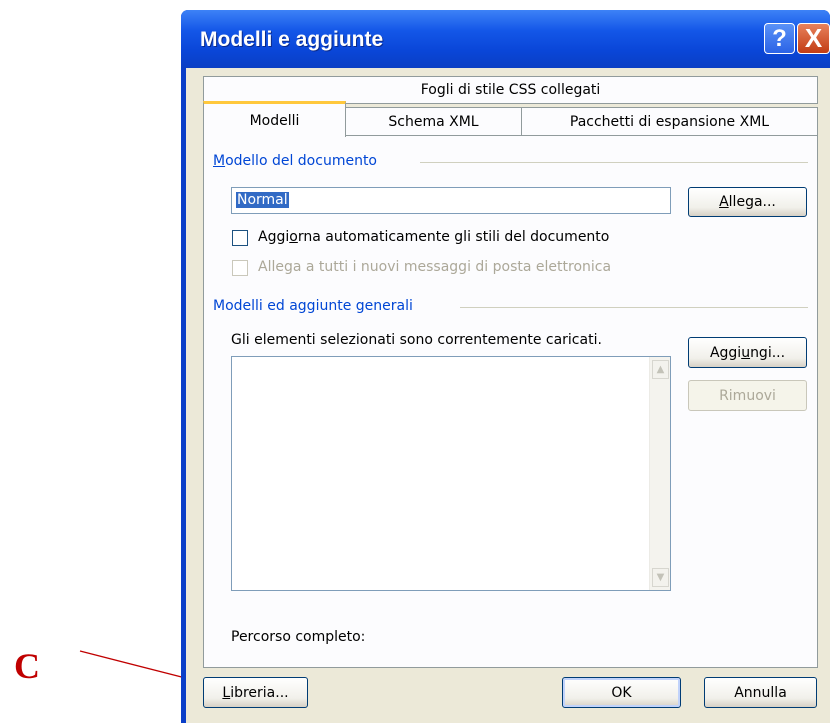 The height and width of the screenshot is (723, 830). I want to click on tab-pacchetti-espansione: Pacchetti di espansione XML, so click(669, 121).